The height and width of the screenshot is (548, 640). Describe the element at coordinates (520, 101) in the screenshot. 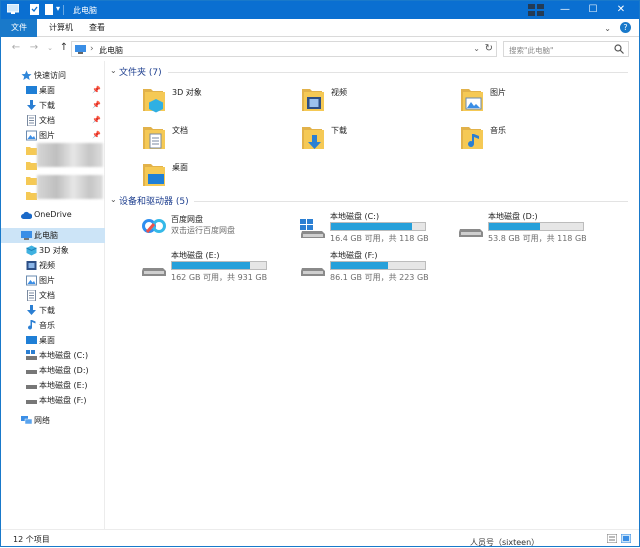

I see `folder-pictures: 图片` at that location.